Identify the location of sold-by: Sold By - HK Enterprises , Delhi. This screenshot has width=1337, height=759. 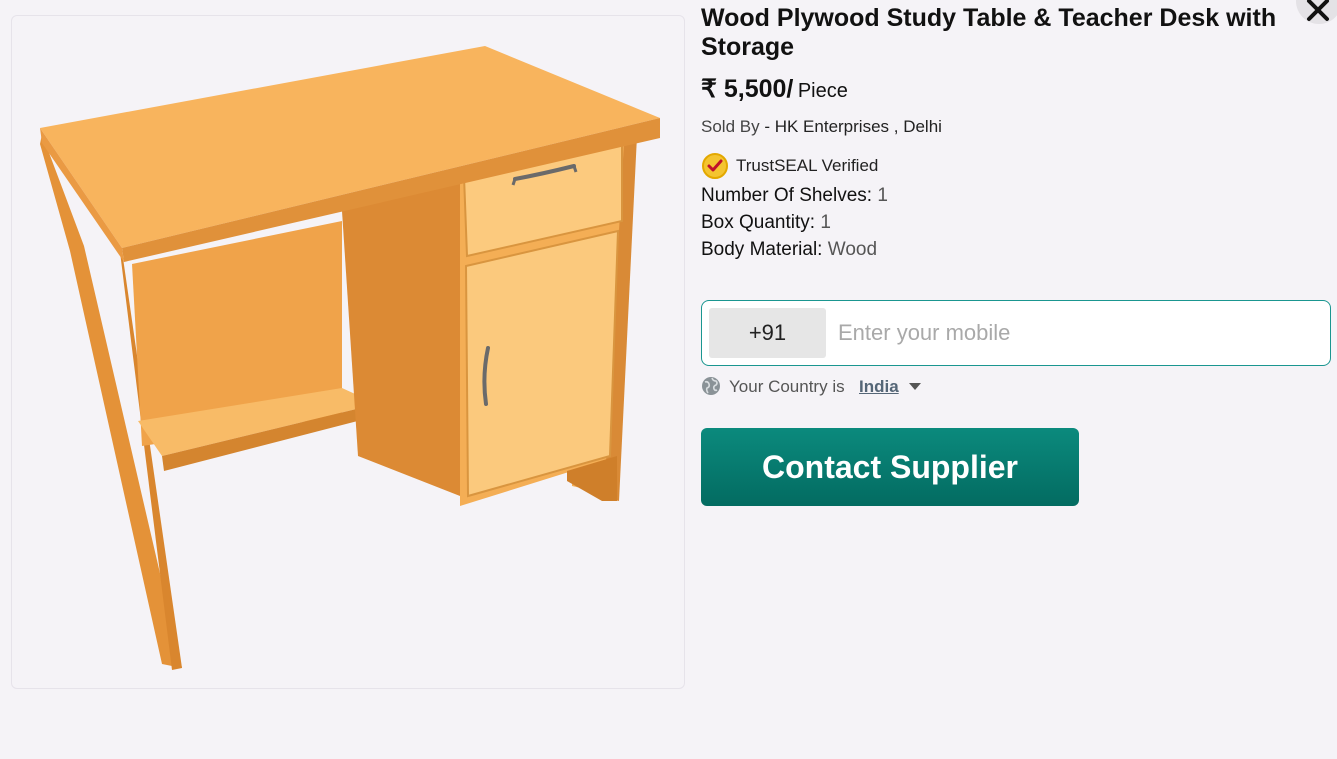
(821, 127).